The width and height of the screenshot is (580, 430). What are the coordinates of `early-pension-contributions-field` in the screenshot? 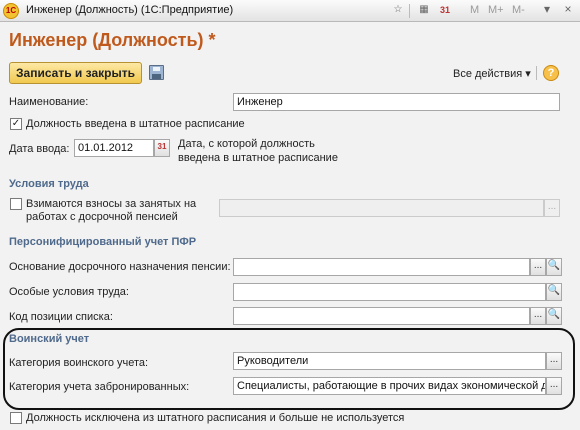 It's located at (381, 208).